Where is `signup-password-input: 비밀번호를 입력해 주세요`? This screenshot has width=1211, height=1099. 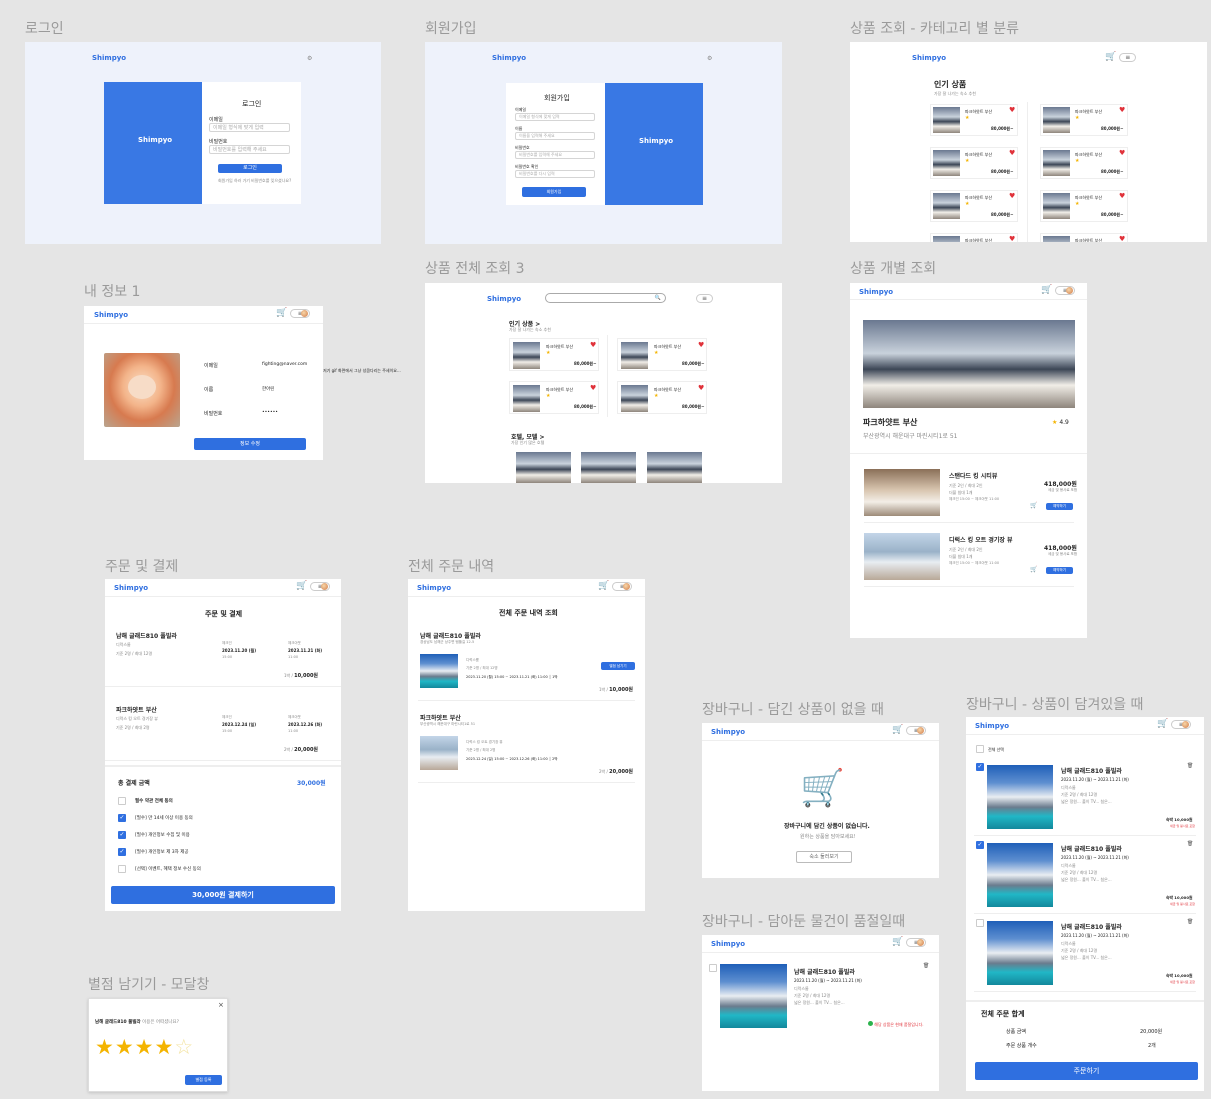 signup-password-input: 비밀번호를 입력해 주세요 is located at coordinates (555, 155).